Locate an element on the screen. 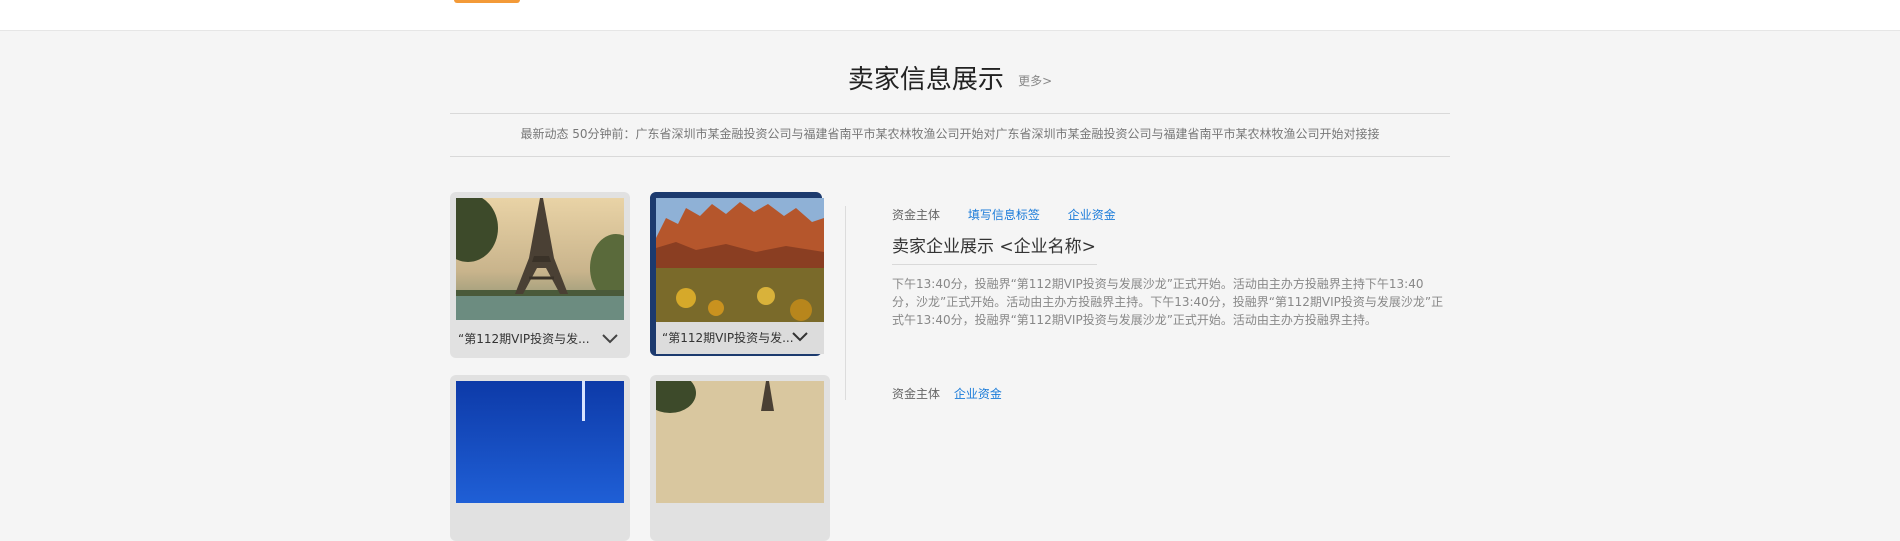  vertical-divider is located at coordinates (845, 303).